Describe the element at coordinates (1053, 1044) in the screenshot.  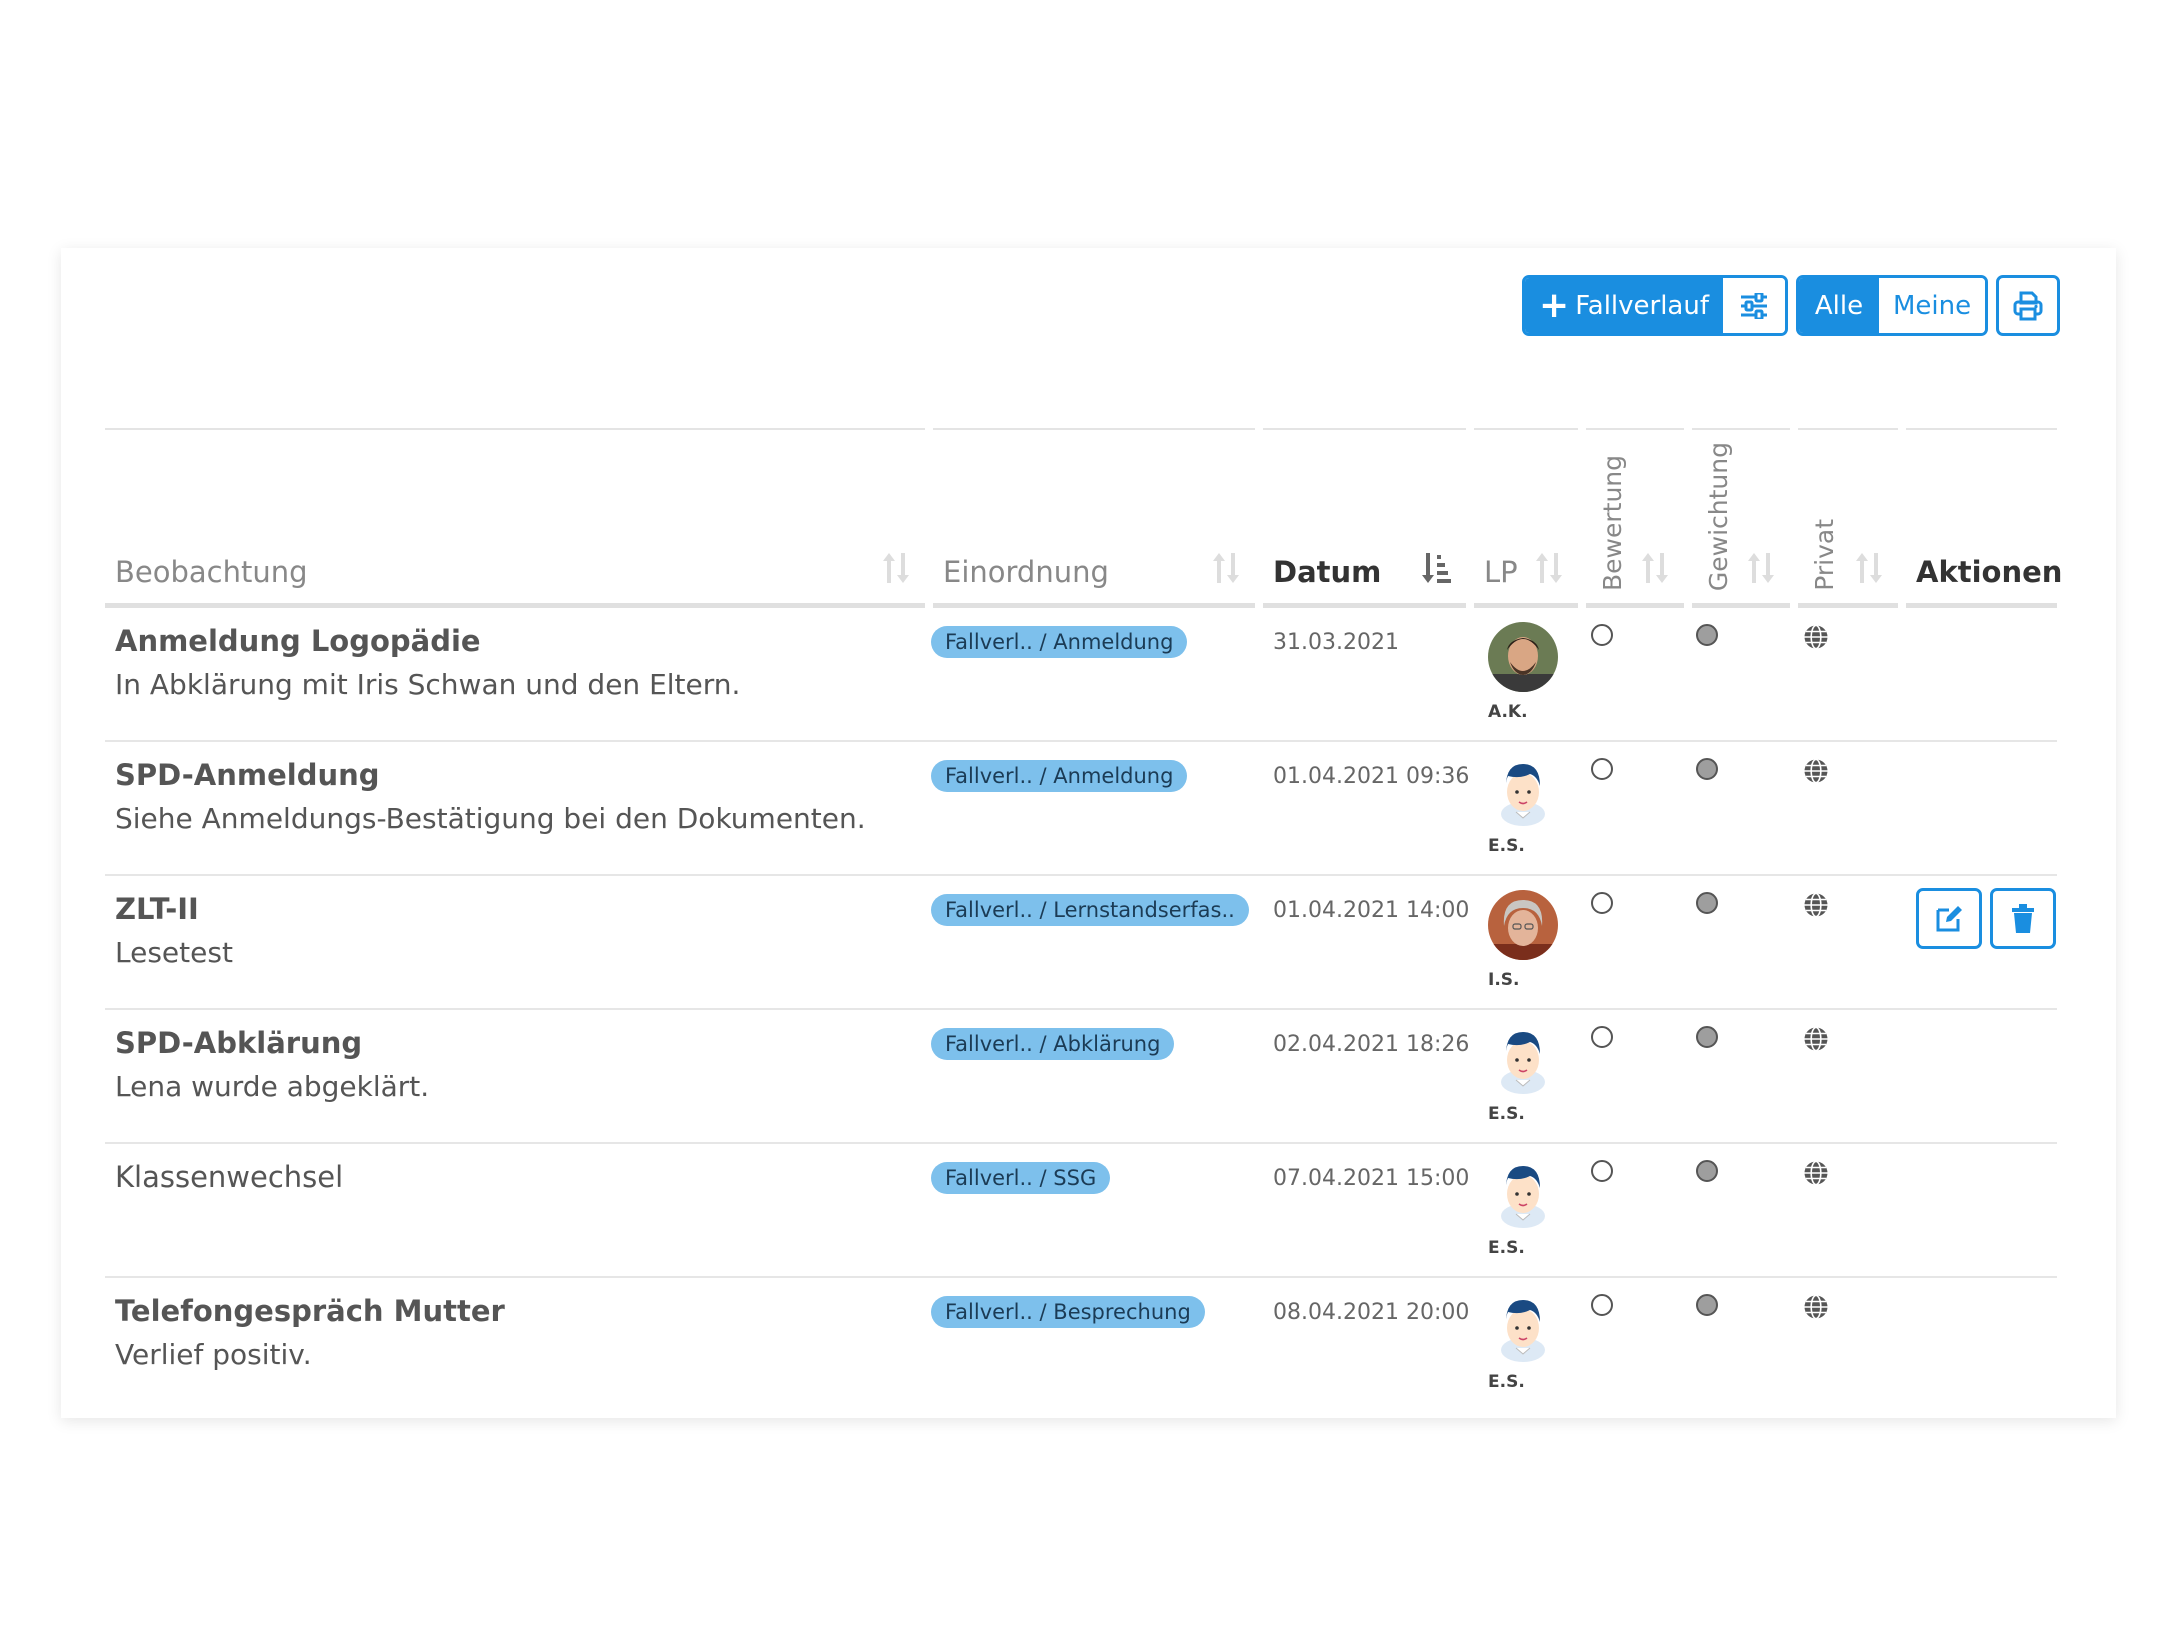
I see `category-tag: Fallverl.. / Abklärung` at that location.